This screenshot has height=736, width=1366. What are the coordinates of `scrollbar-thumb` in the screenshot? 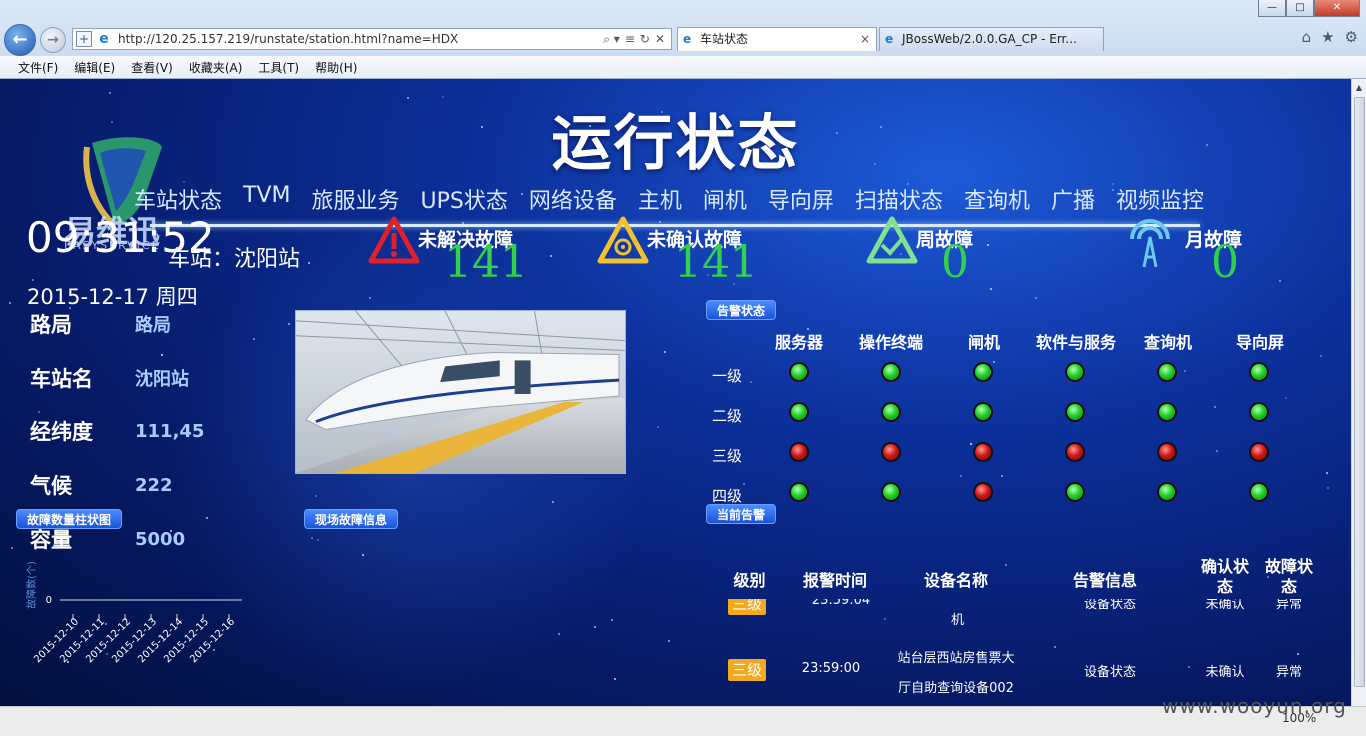 It's located at (1359, 392).